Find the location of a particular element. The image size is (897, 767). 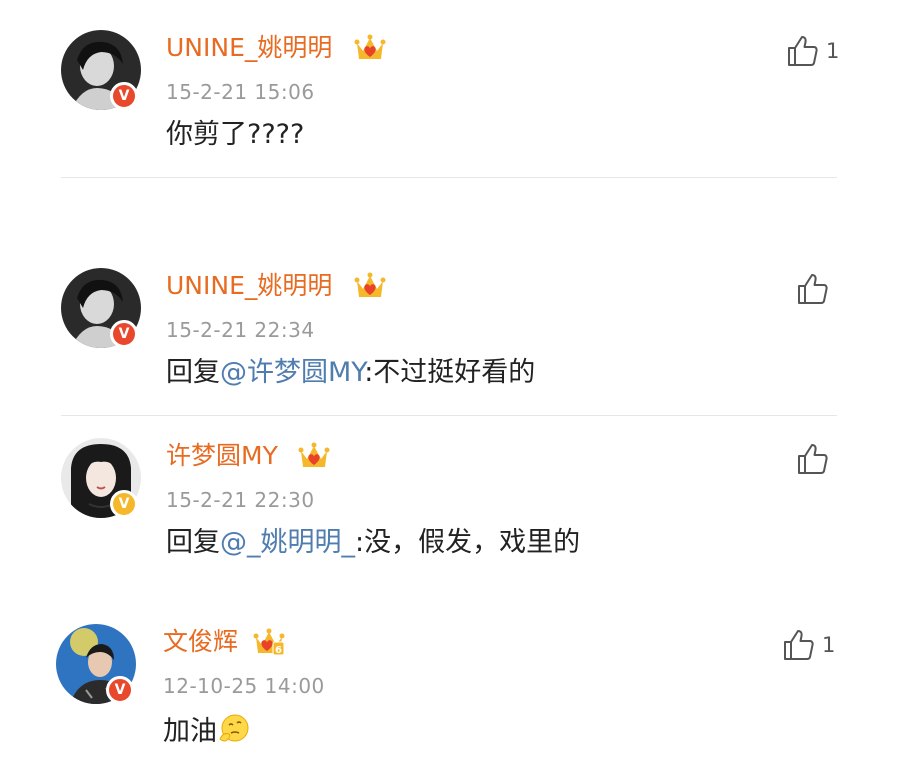

divider is located at coordinates (449, 177).